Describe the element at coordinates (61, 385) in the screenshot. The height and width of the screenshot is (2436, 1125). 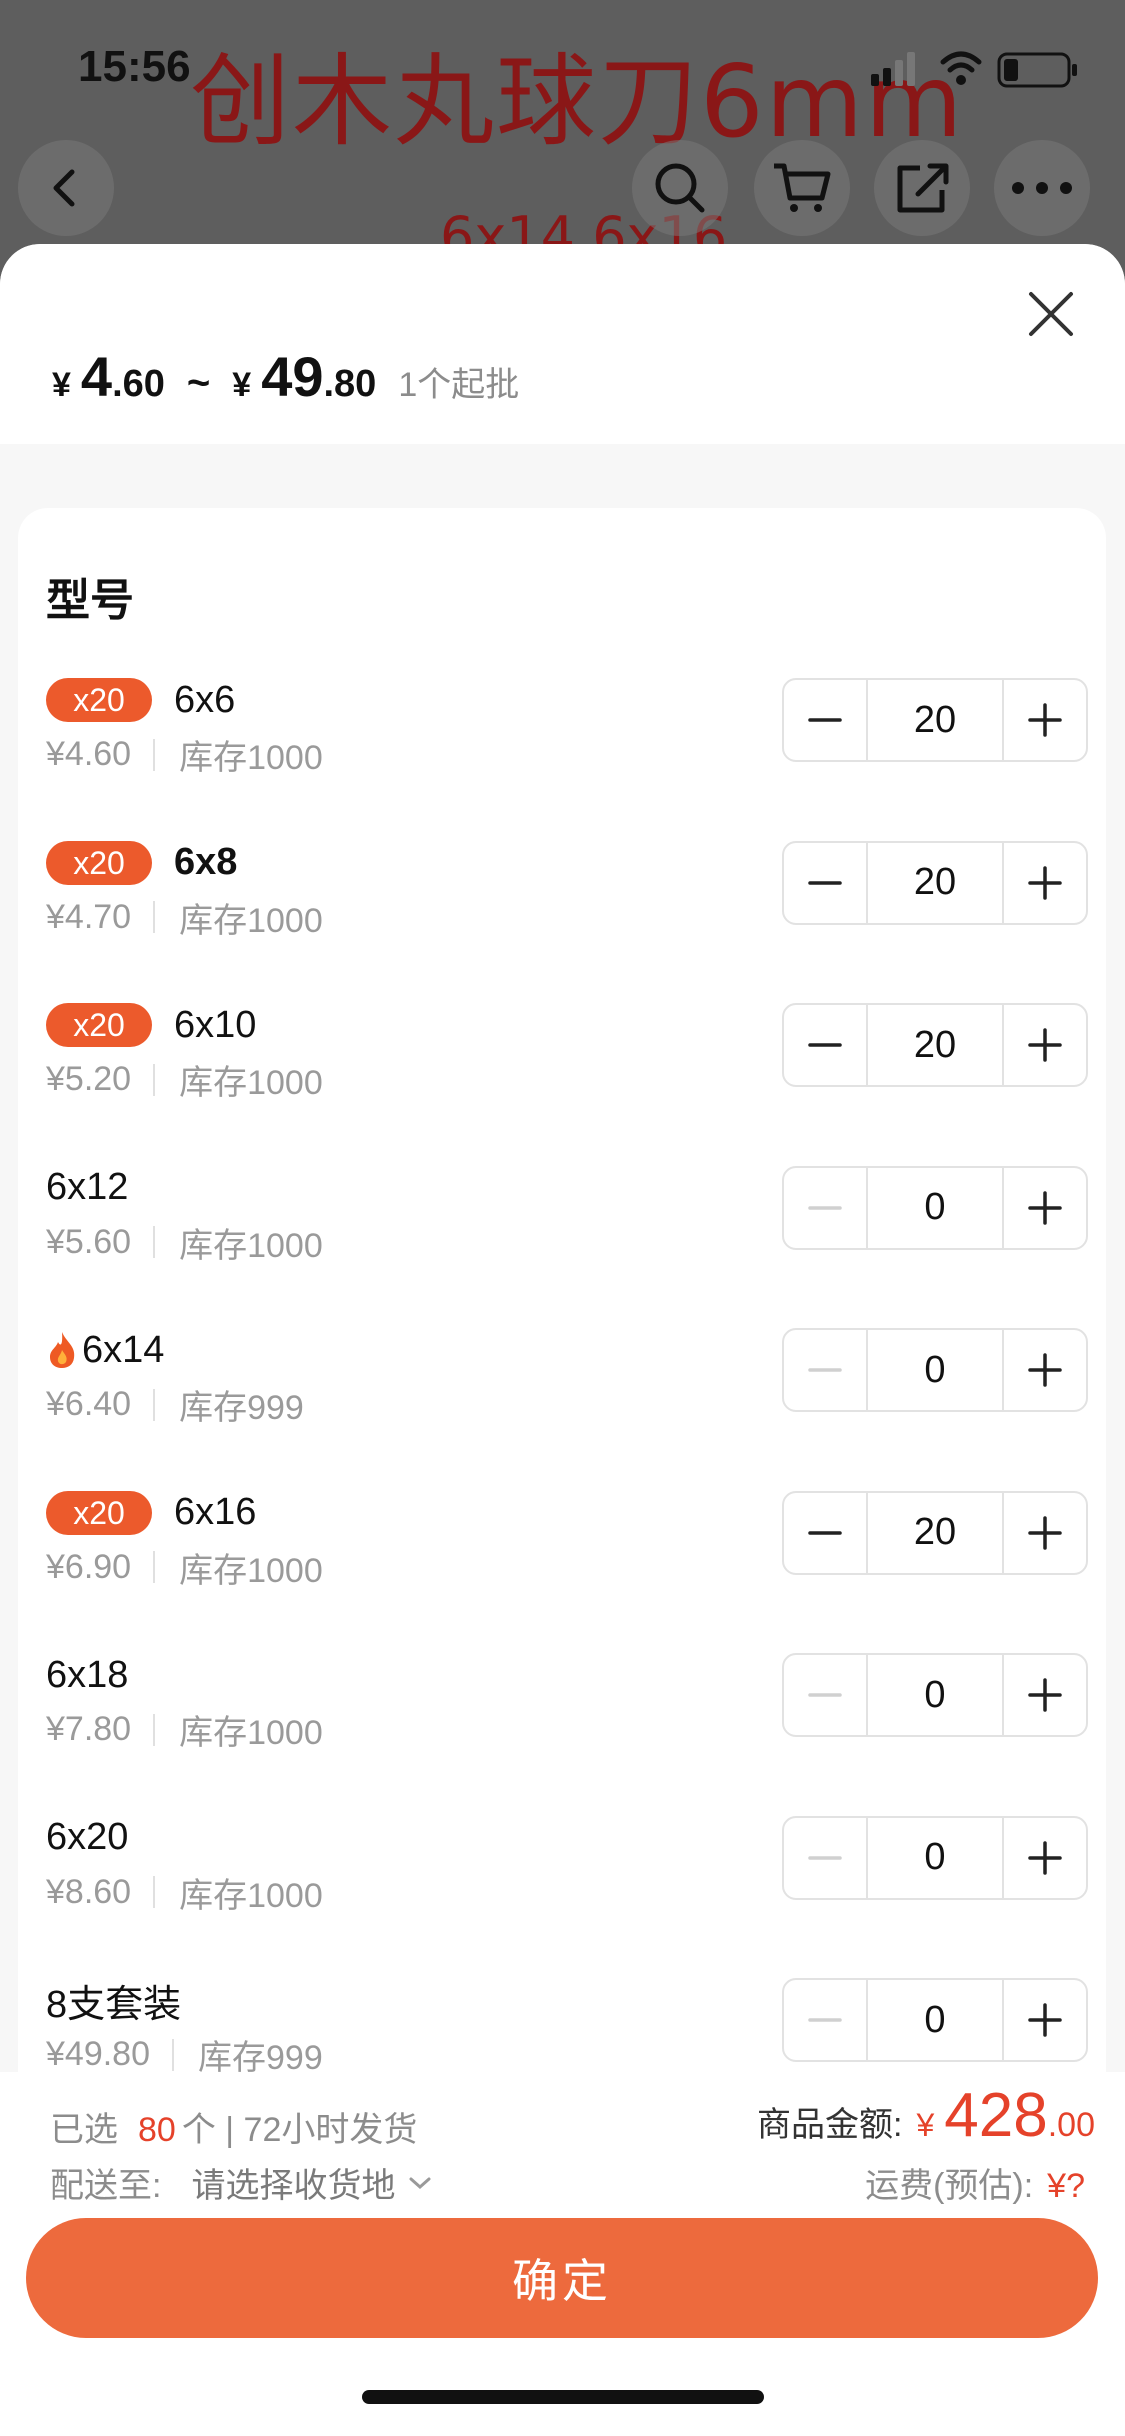
I see `currency-symbol: ¥` at that location.